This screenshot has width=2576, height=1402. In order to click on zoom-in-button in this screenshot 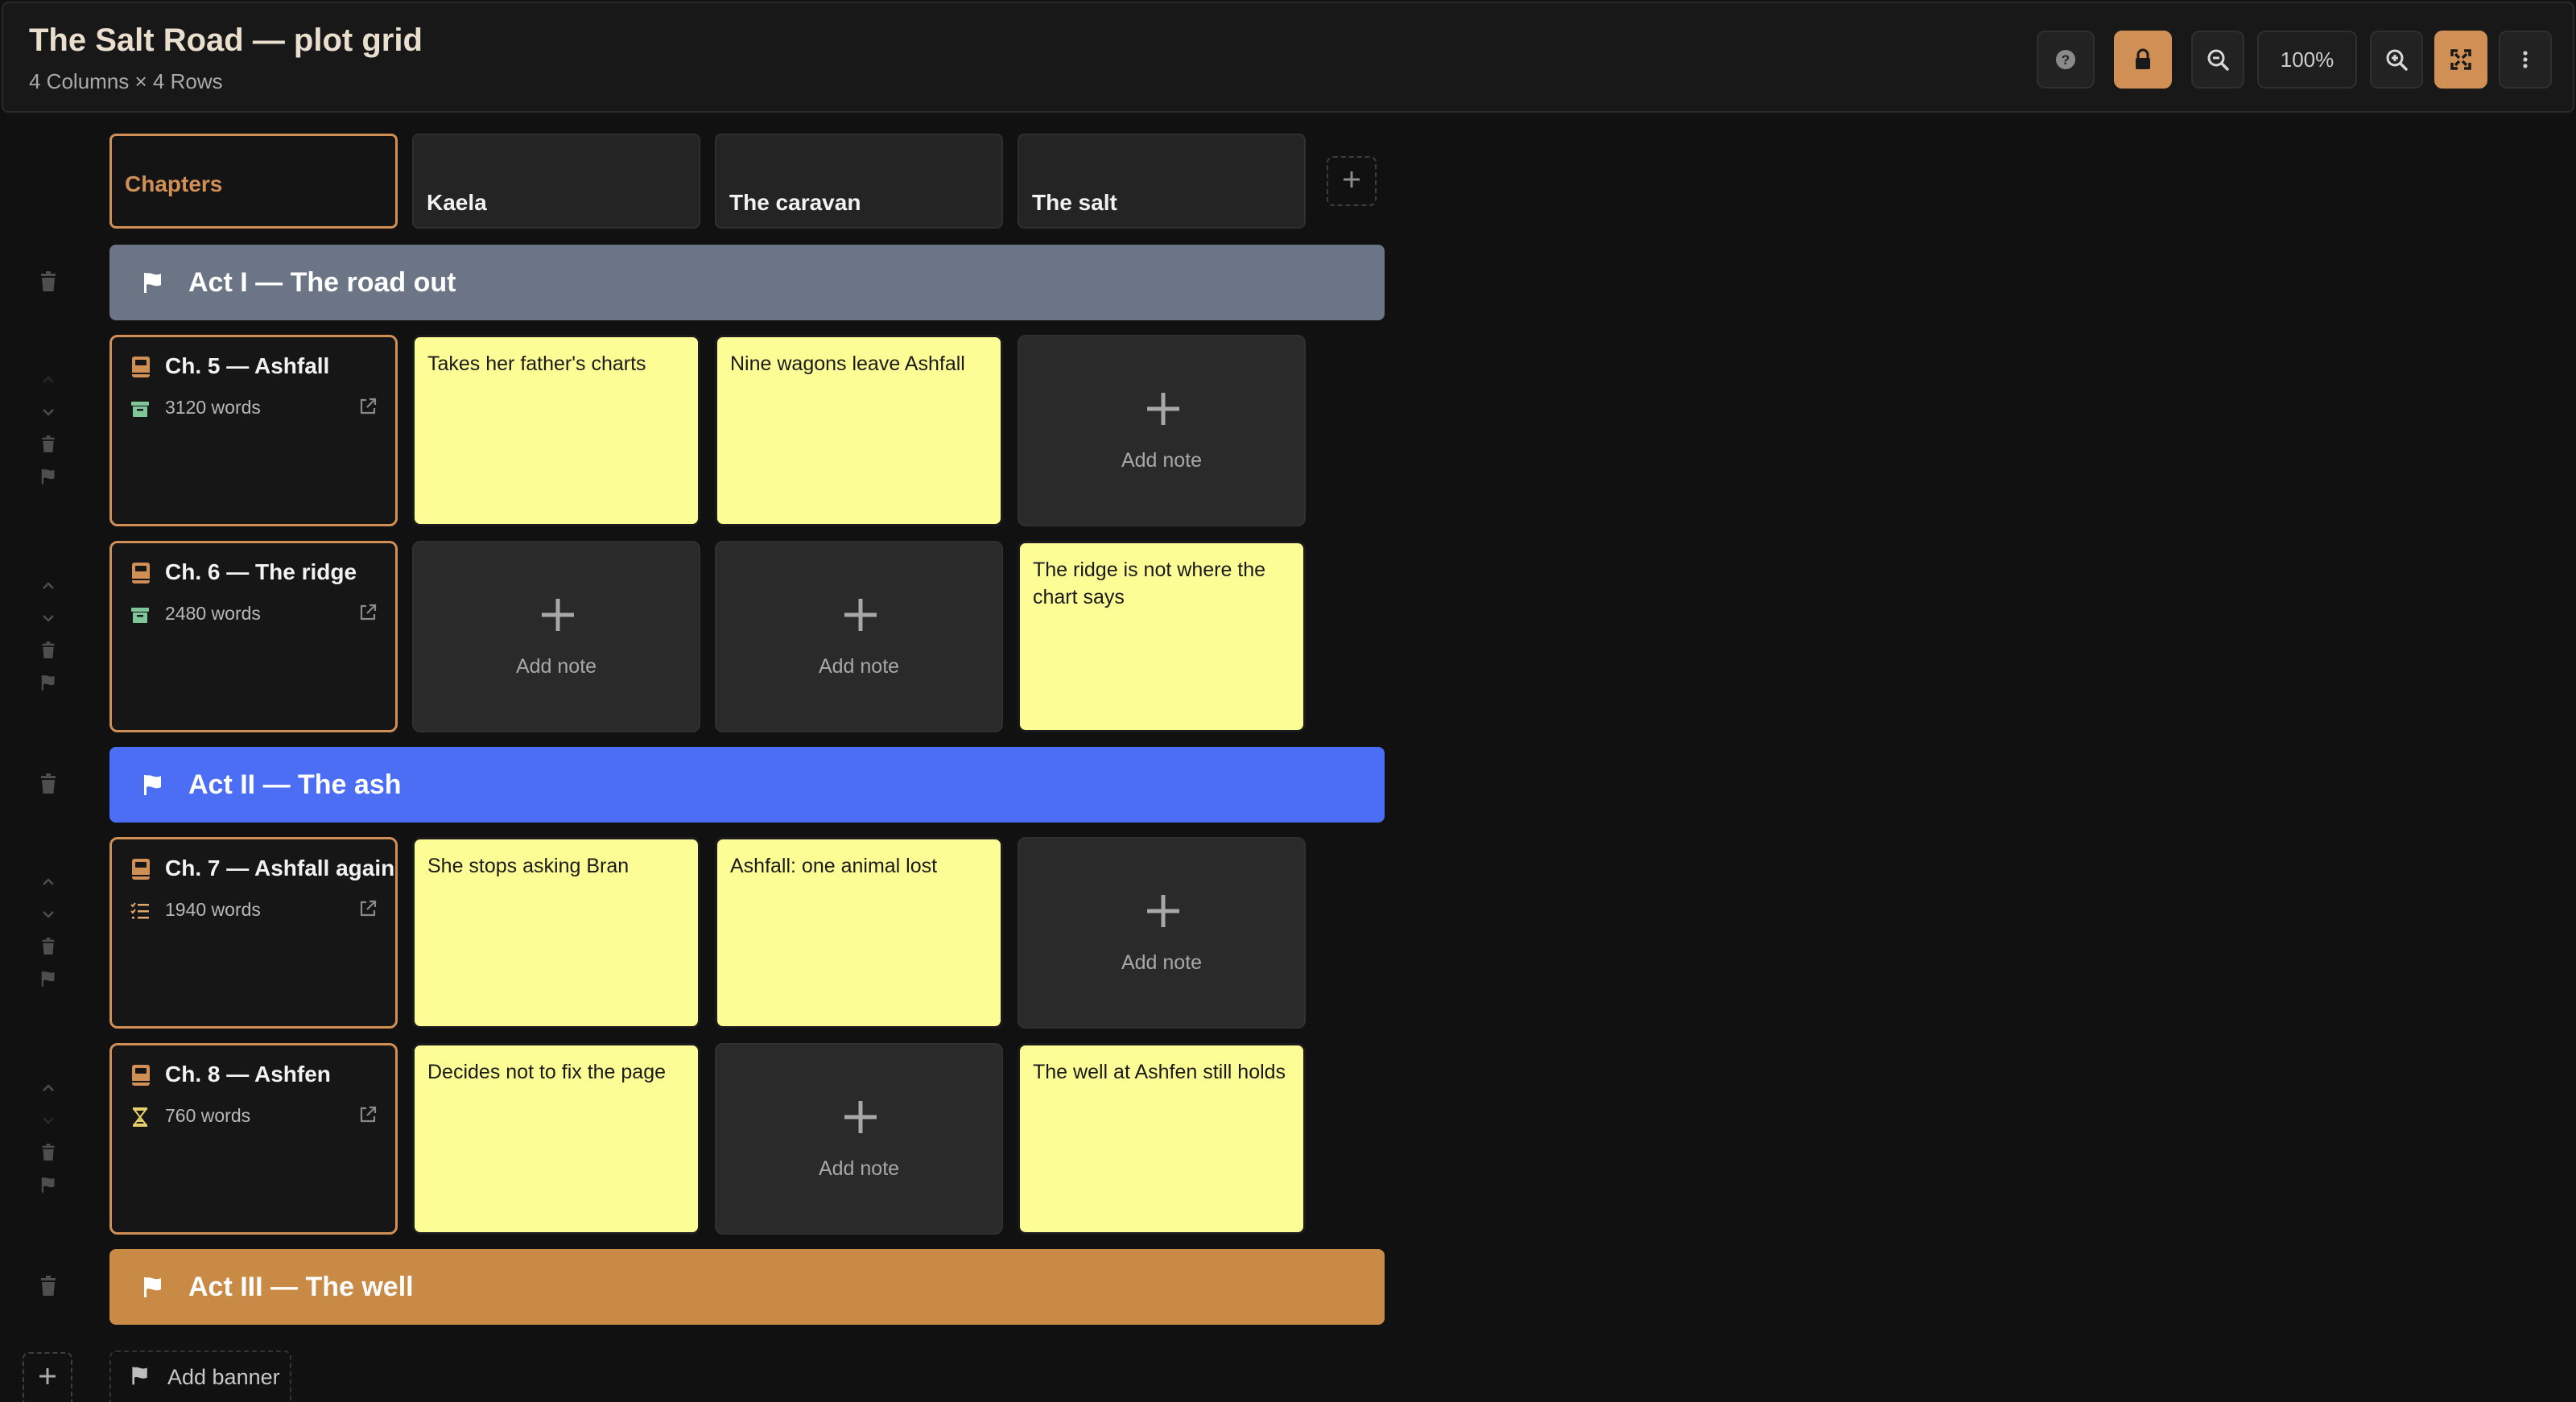, I will do `click(2396, 60)`.